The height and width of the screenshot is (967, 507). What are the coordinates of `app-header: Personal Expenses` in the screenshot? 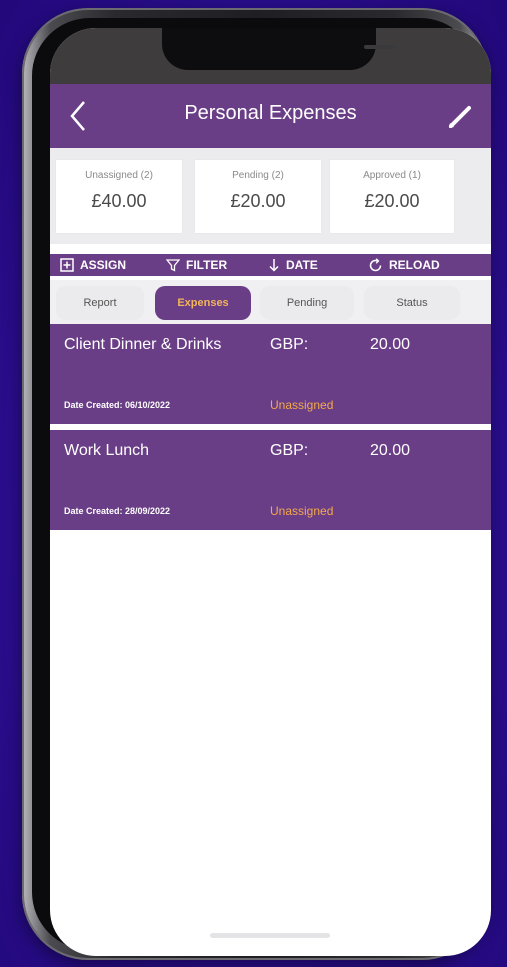 It's located at (270, 116).